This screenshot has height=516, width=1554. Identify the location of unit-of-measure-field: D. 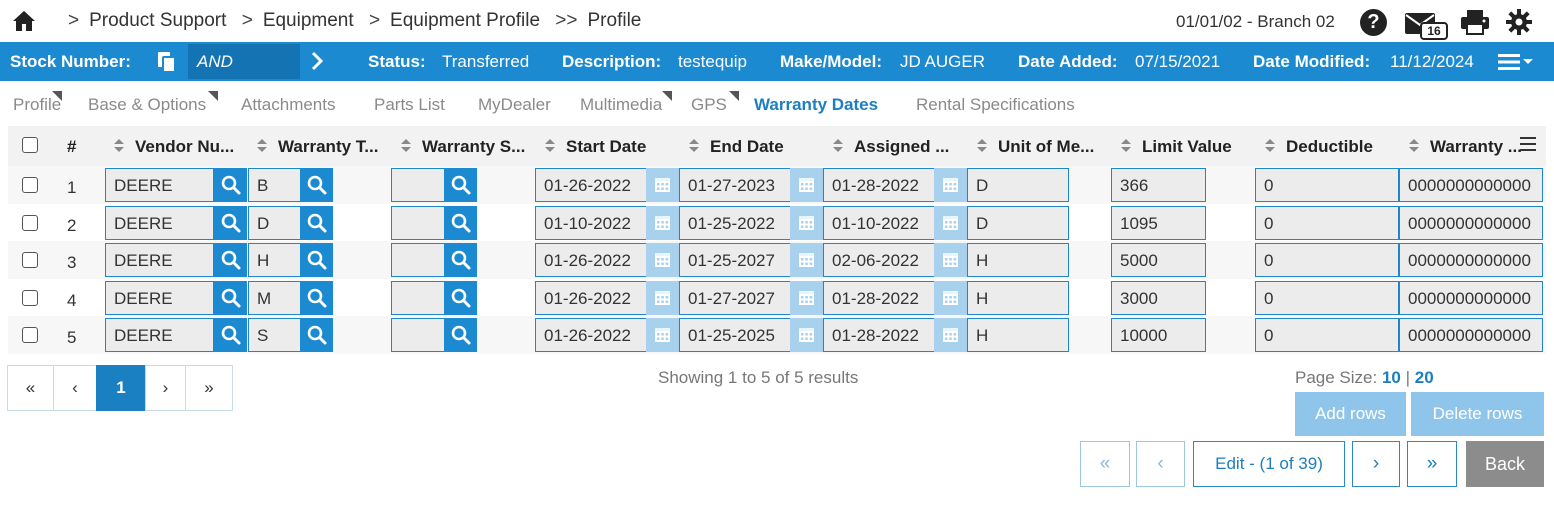
(1018, 222).